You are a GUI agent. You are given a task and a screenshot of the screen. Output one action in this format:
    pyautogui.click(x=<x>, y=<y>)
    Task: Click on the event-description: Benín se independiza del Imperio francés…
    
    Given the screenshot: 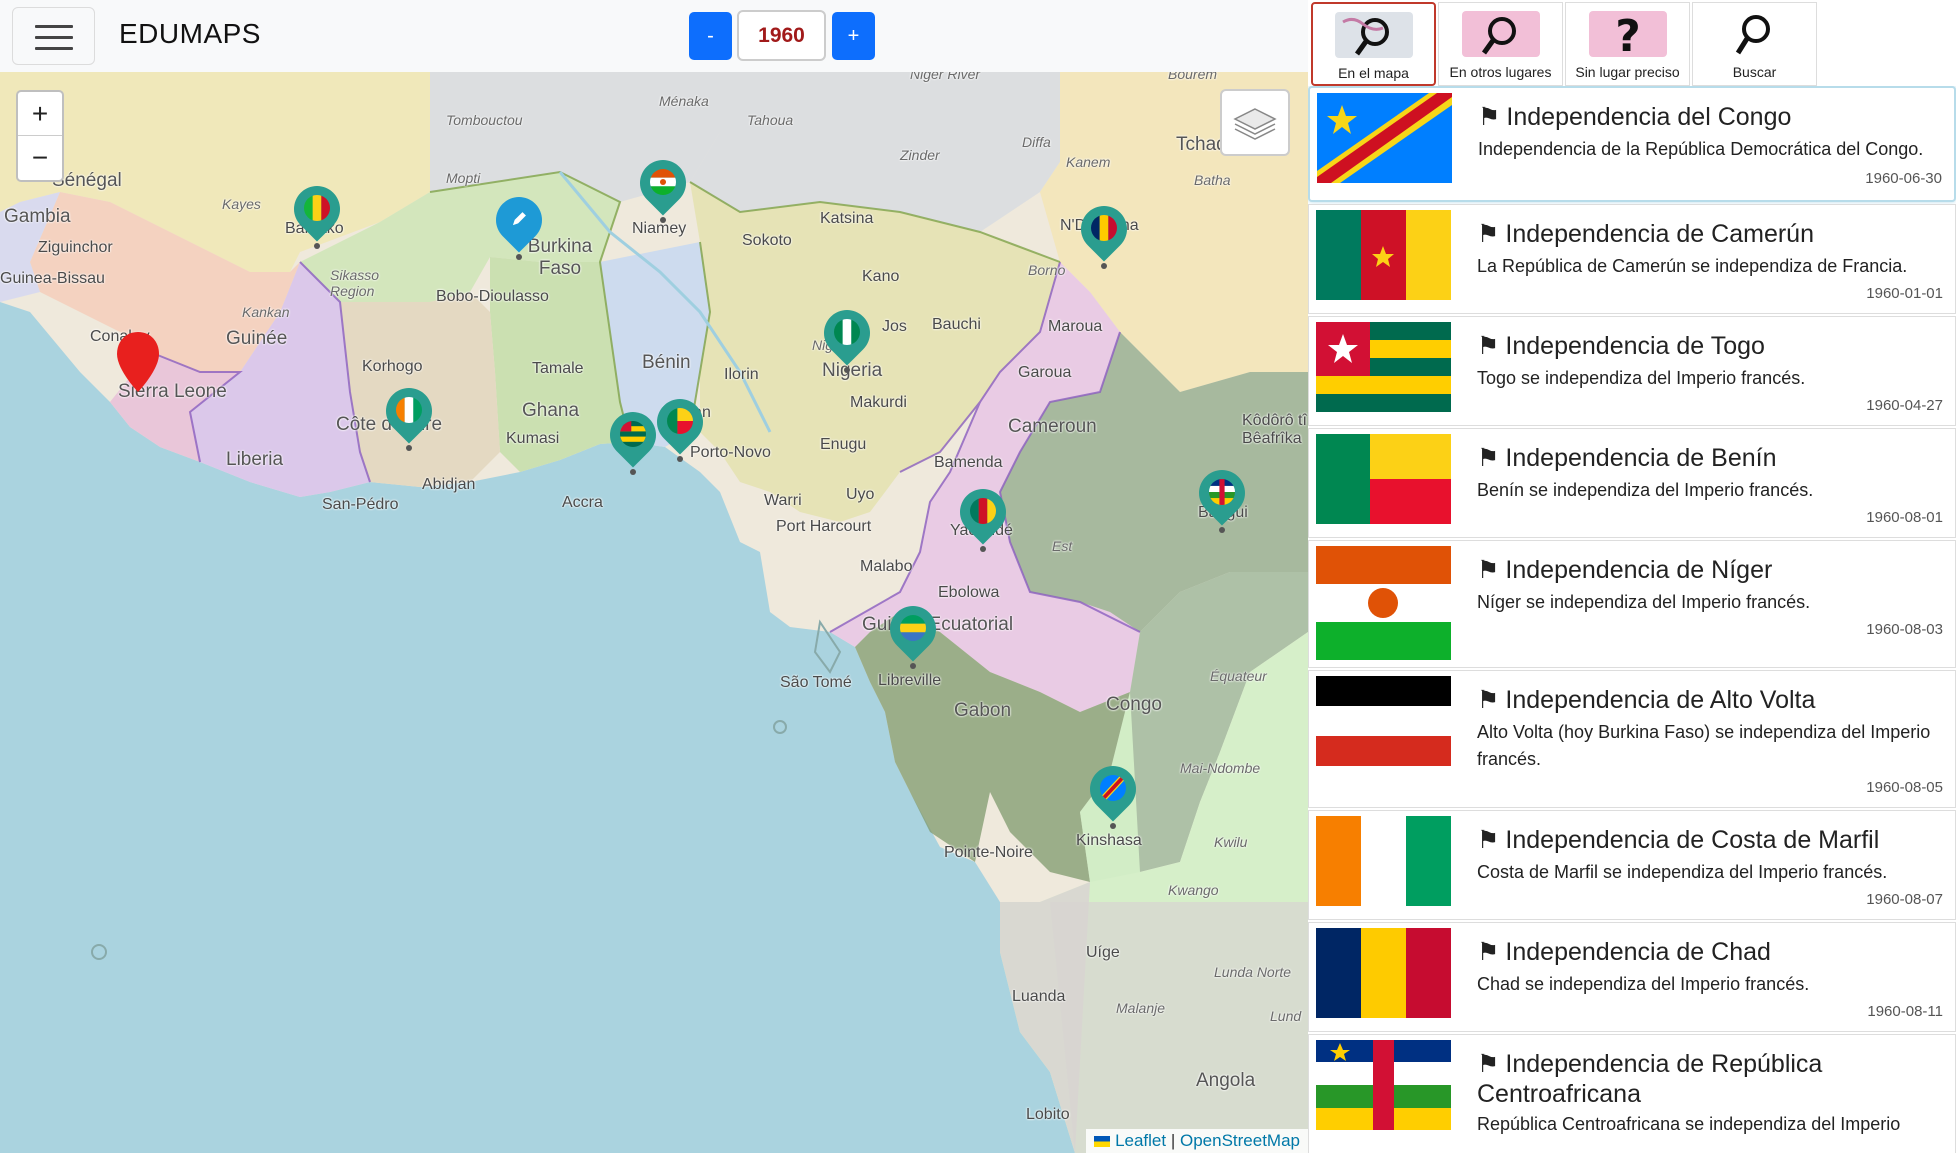 What is the action you would take?
    pyautogui.click(x=1645, y=490)
    